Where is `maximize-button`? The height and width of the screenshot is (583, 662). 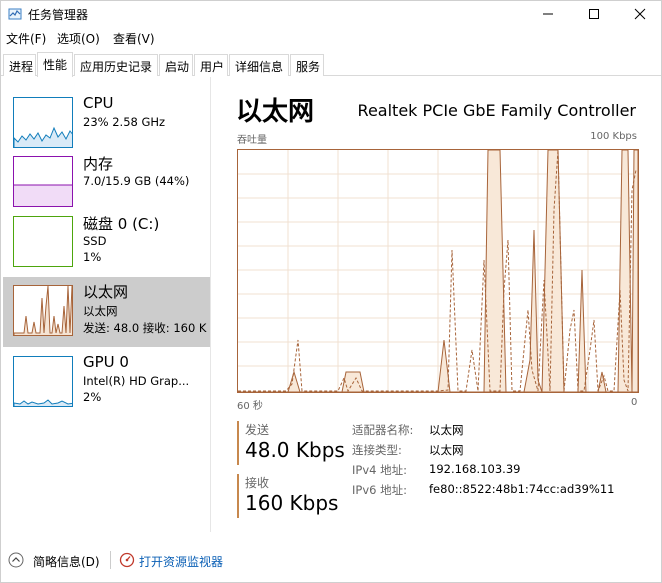 maximize-button is located at coordinates (594, 14).